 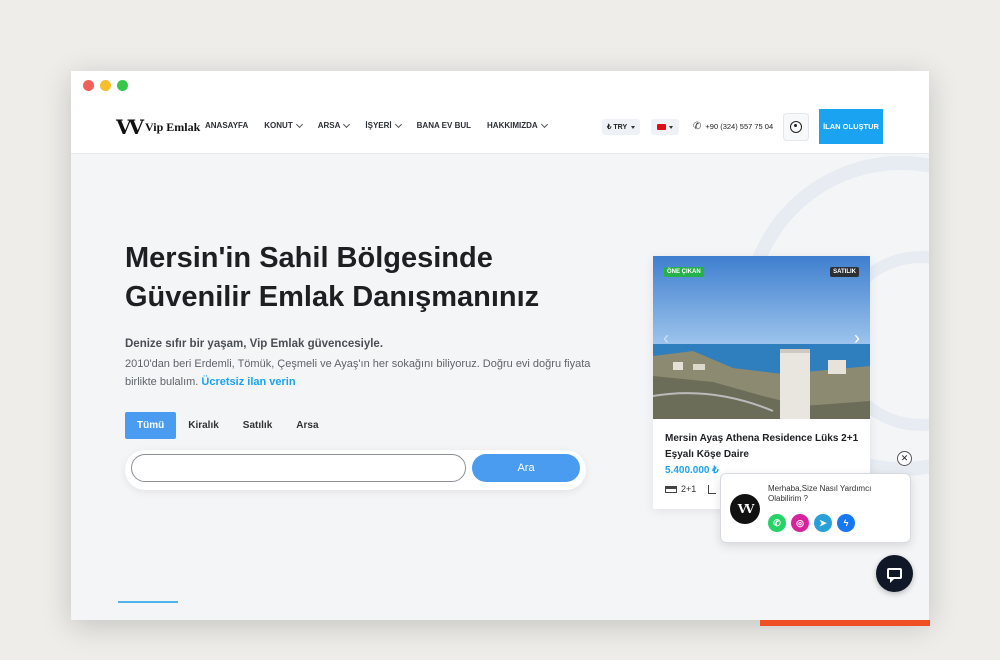 What do you see at coordinates (739, 126) in the screenshot?
I see `phone-number: +90 (324) 557 75 04` at bounding box center [739, 126].